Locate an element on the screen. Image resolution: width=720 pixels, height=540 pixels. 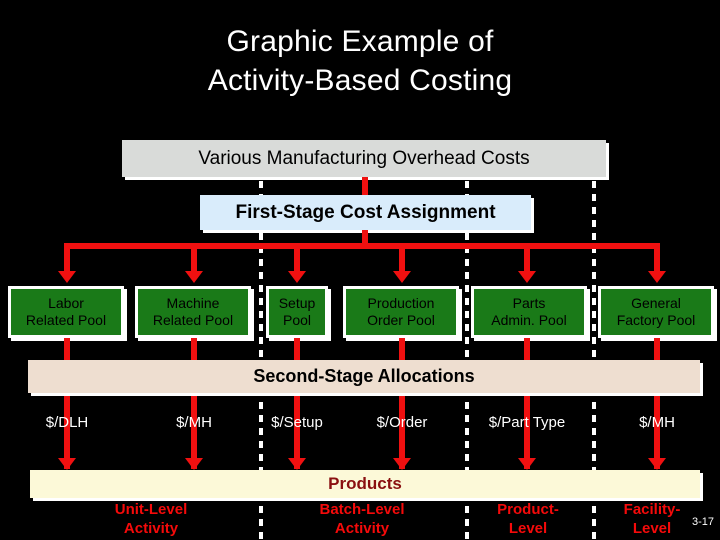
cost-pool-parts-admin: Parts Admin. Pool is located at coordinates (529, 312).